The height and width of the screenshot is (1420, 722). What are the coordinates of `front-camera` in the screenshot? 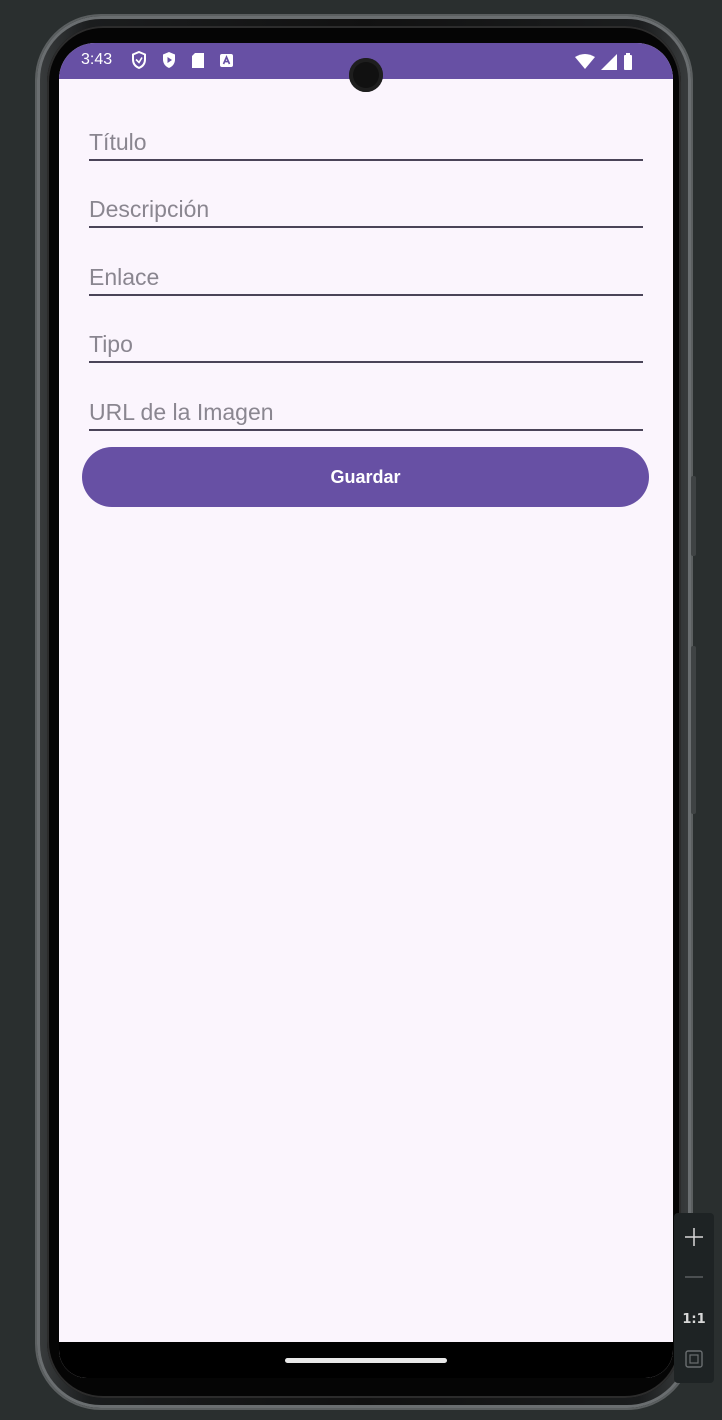 It's located at (366, 75).